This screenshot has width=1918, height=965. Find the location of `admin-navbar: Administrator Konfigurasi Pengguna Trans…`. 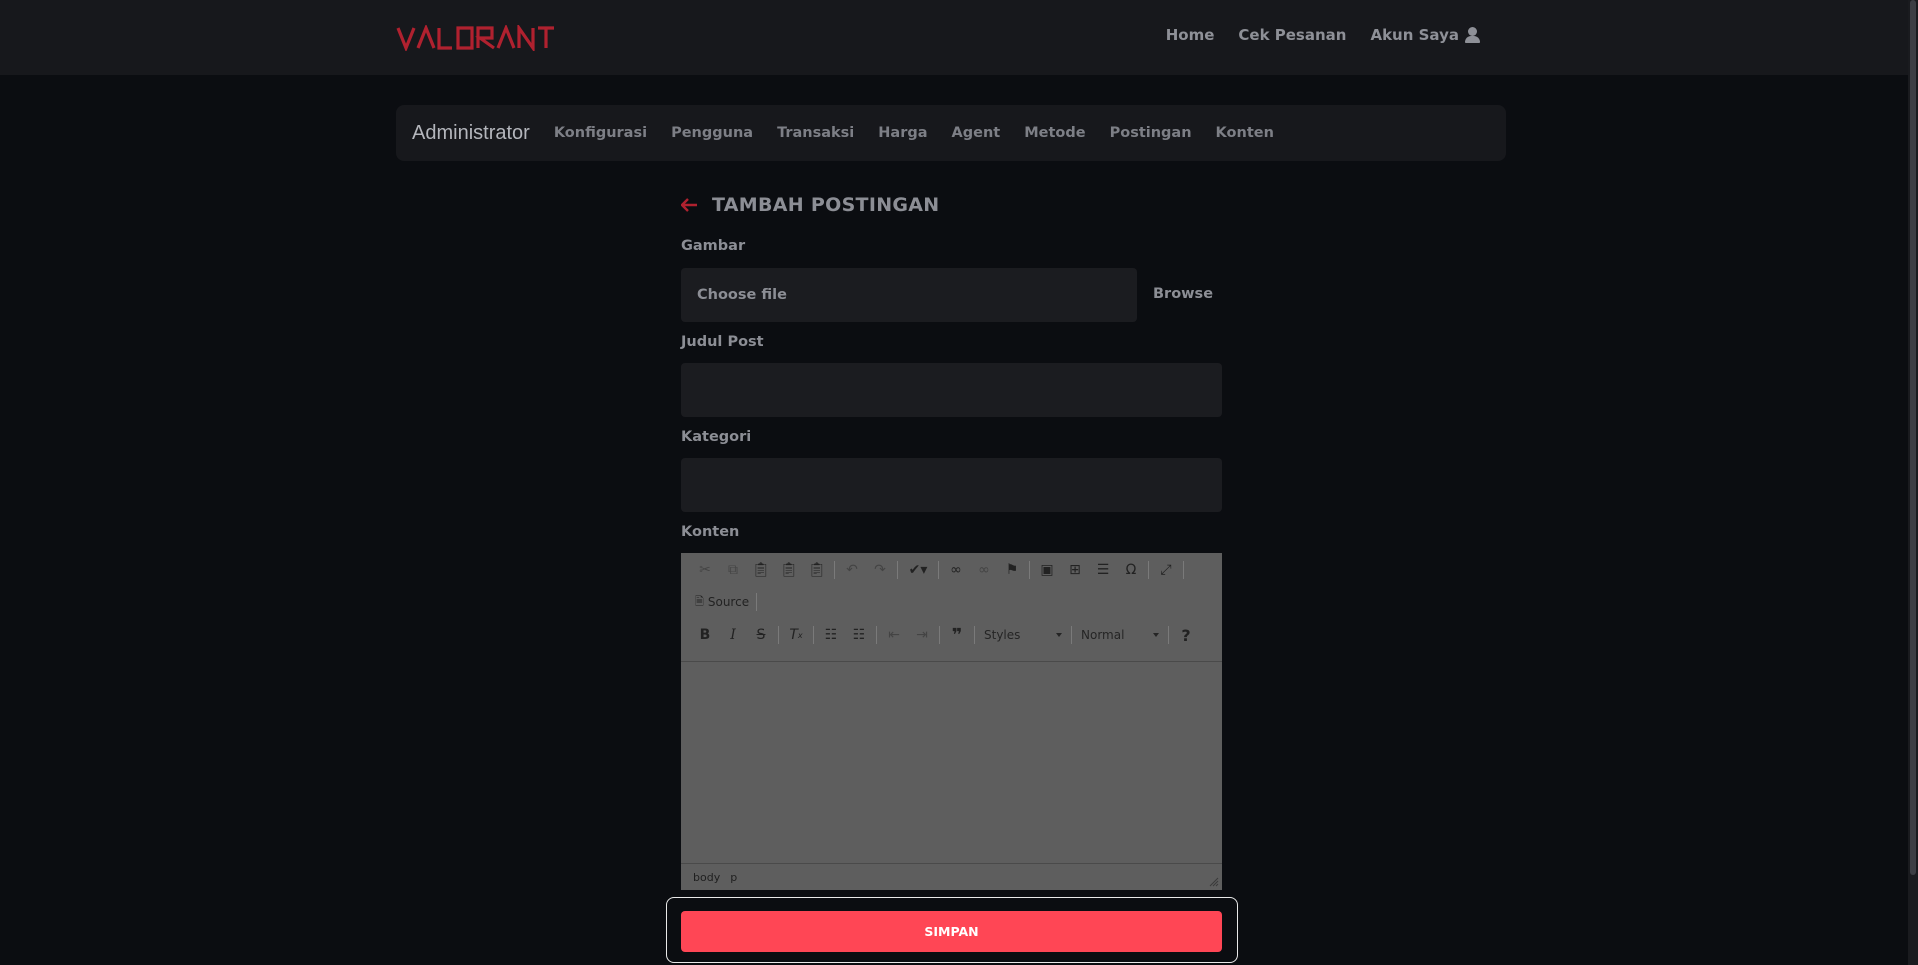

admin-navbar: Administrator Konfigurasi Pengguna Trans… is located at coordinates (951, 133).